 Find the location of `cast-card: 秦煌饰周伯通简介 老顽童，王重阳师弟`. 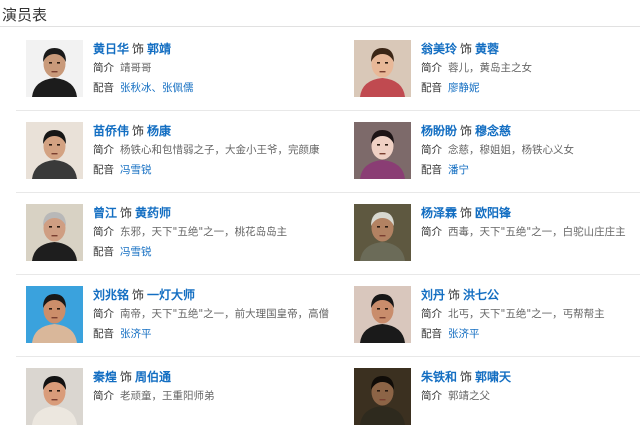

cast-card: 秦煌饰周伯通简介 老顽童，王重阳师弟 is located at coordinates (166, 399).